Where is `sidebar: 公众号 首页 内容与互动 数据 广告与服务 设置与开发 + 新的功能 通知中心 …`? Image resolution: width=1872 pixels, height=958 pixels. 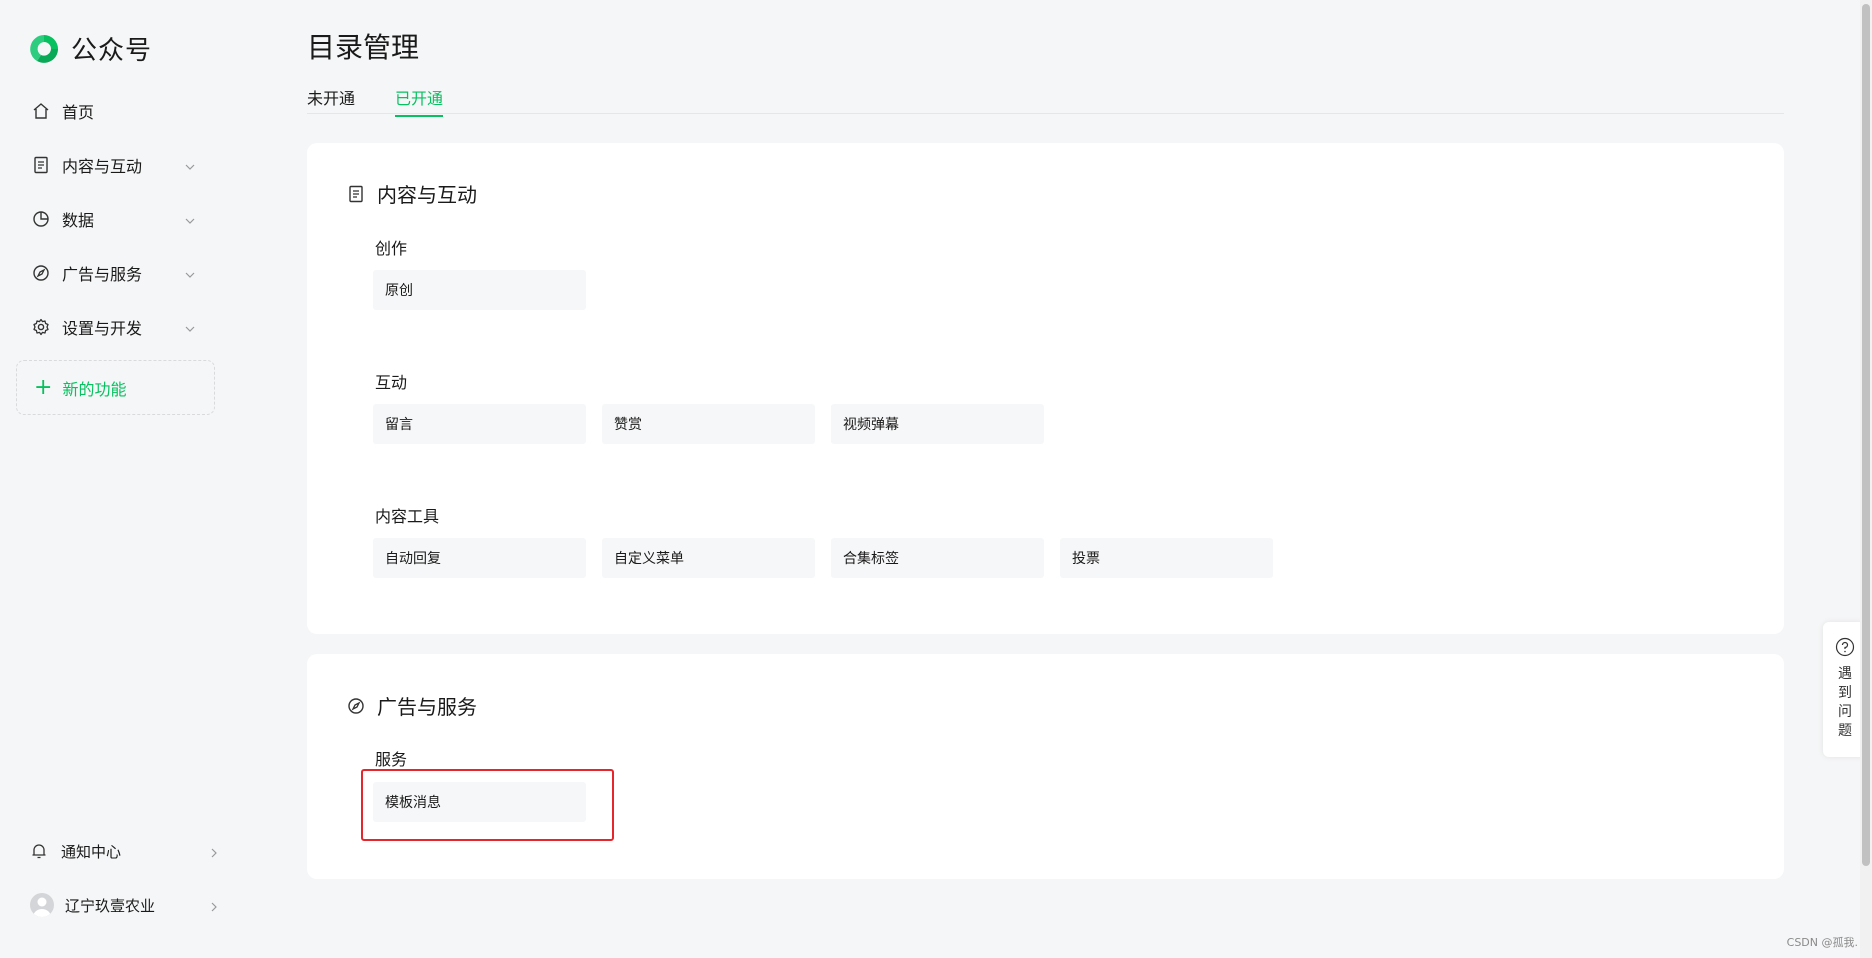 sidebar: 公众号 首页 内容与互动 数据 广告与服务 设置与开发 + 新的功能 通知中心 … is located at coordinates (117, 479).